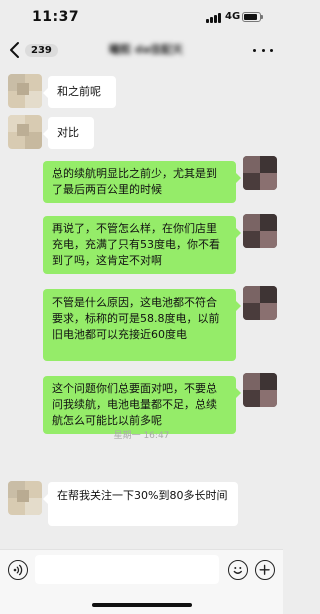  I want to click on message-bubble: 这个问题你们总要面对吧，不要总问我续航，电池电量都不足，总续航怎么可能比以前多呢, so click(142, 405).